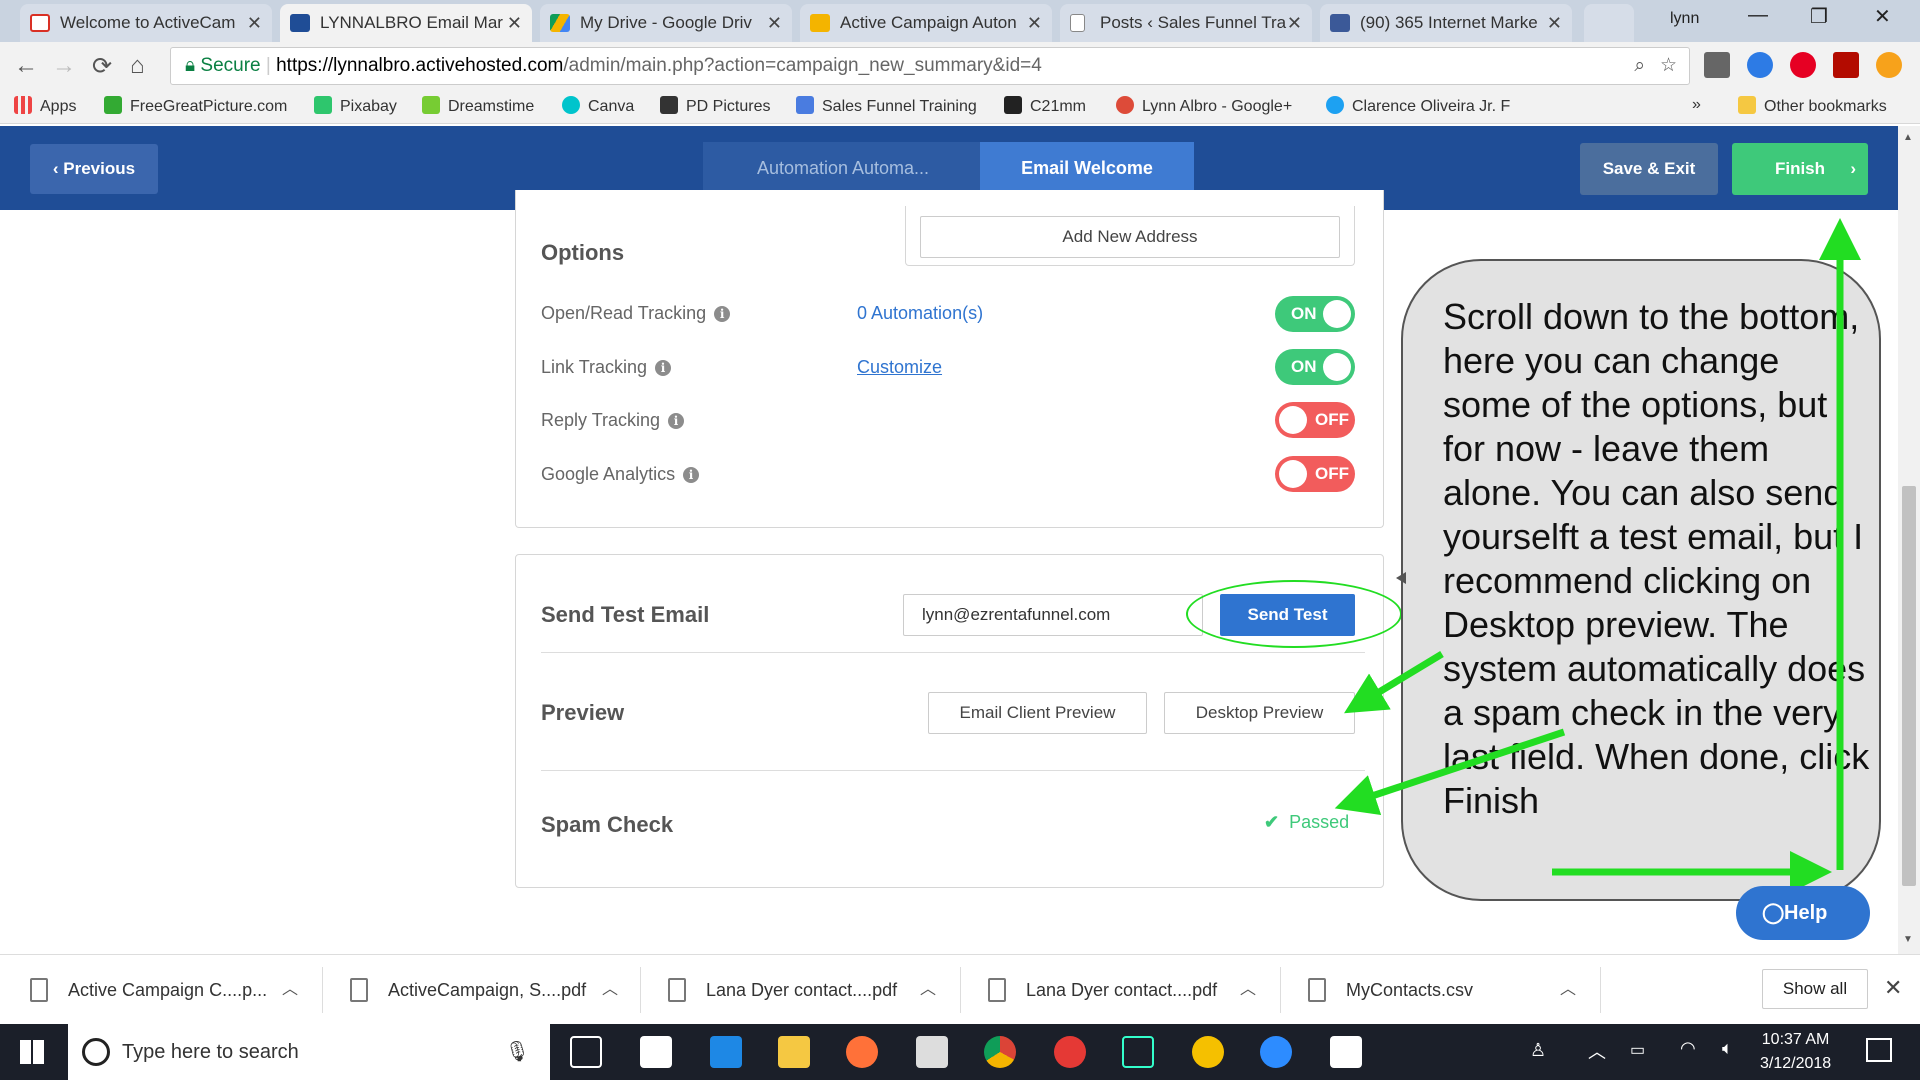 This screenshot has width=1920, height=1080. I want to click on zoom-app-icon, so click(1276, 1052).